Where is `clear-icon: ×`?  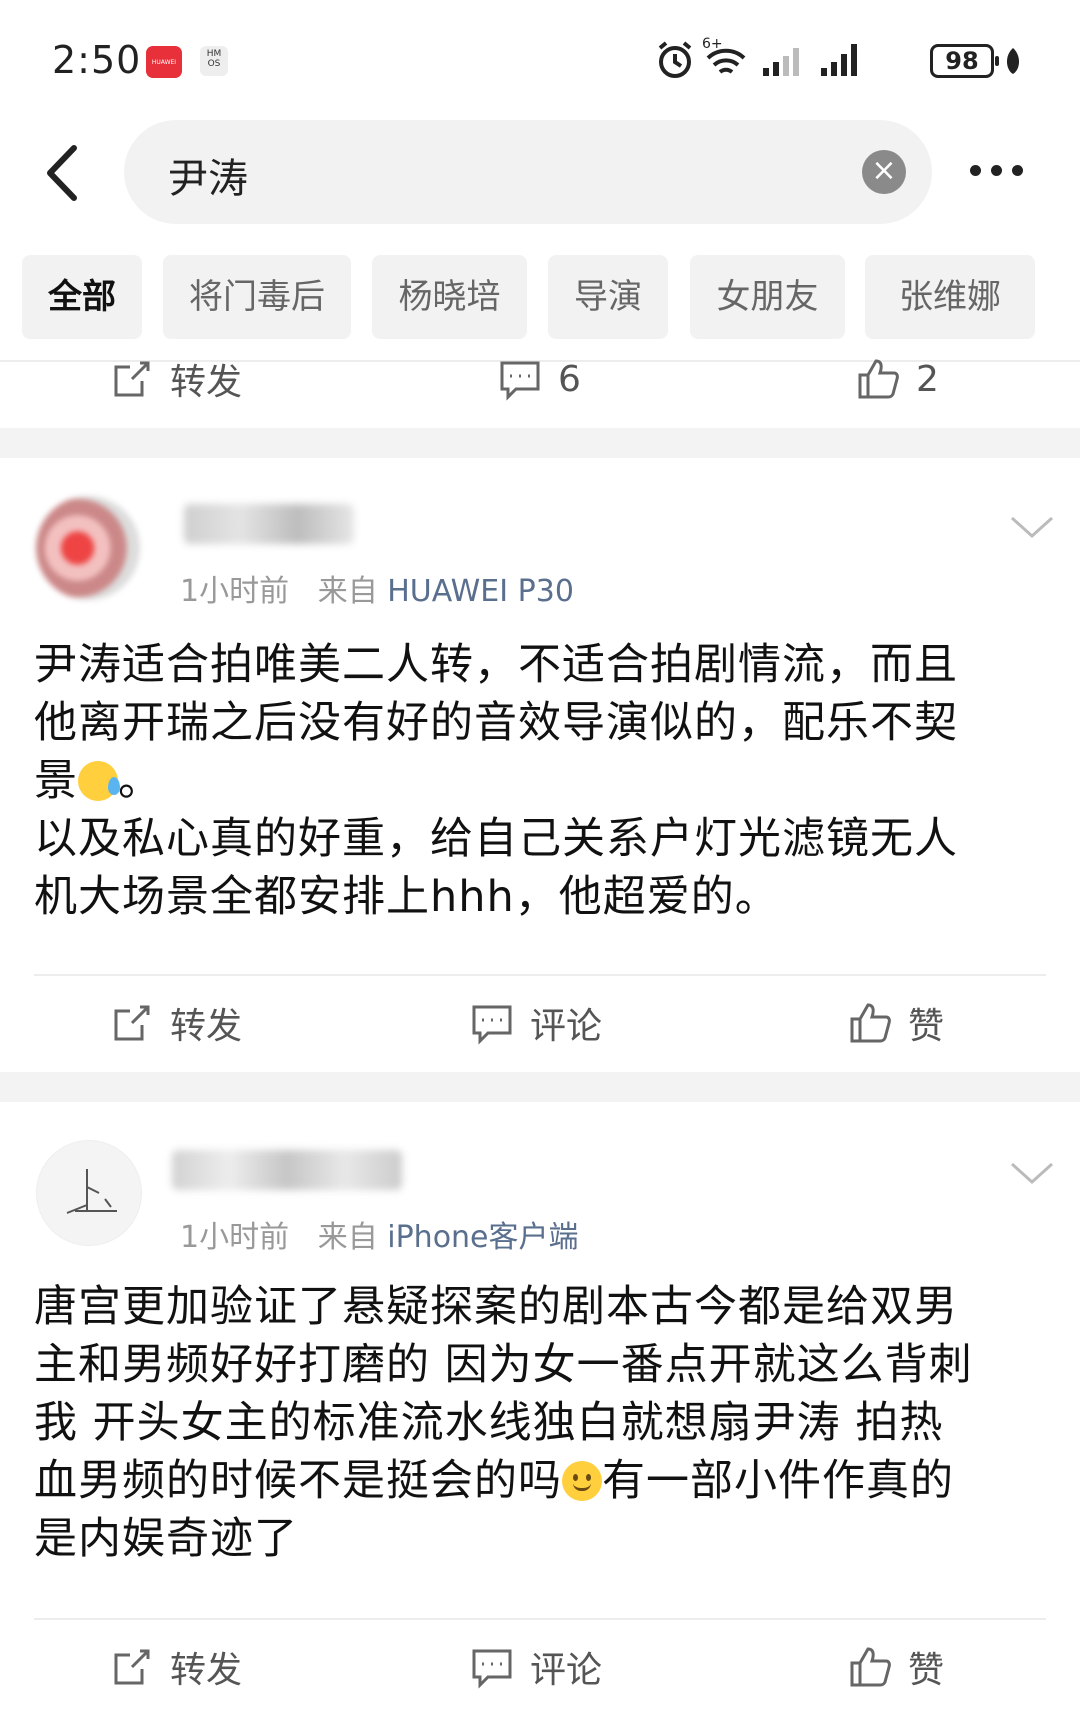
clear-icon: × is located at coordinates (884, 172).